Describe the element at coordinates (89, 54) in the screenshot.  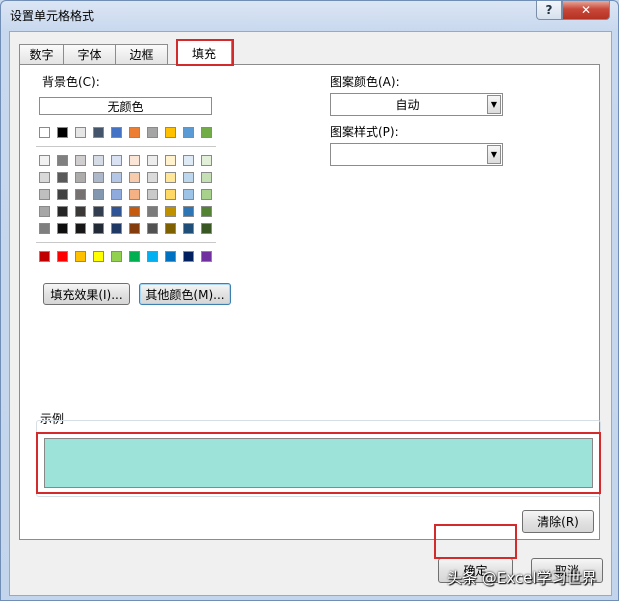
I see `tab-font: 字体` at that location.